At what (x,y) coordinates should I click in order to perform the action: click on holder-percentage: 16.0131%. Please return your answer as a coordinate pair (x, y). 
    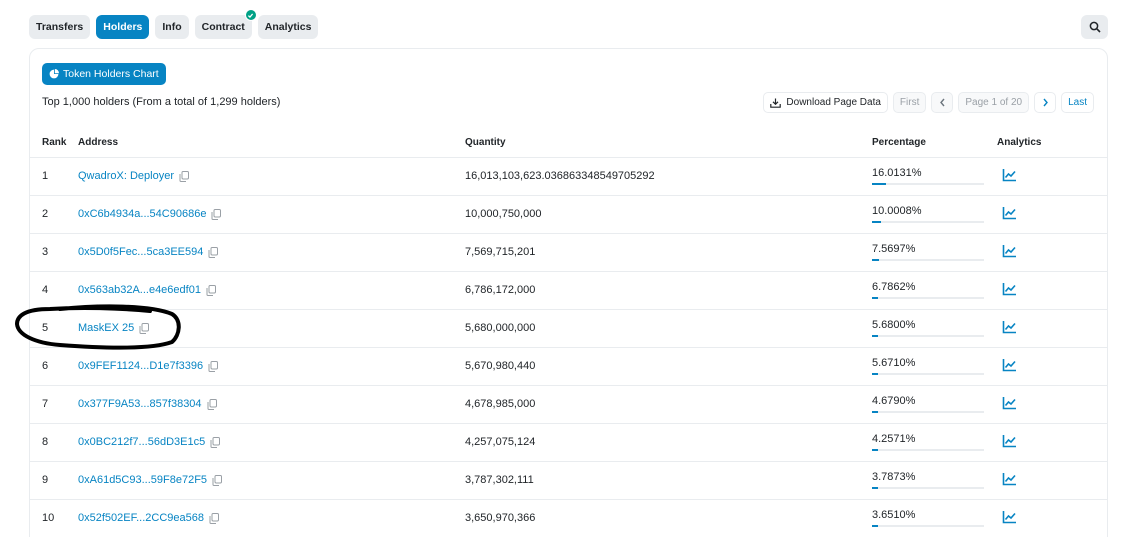
    Looking at the image, I should click on (928, 176).